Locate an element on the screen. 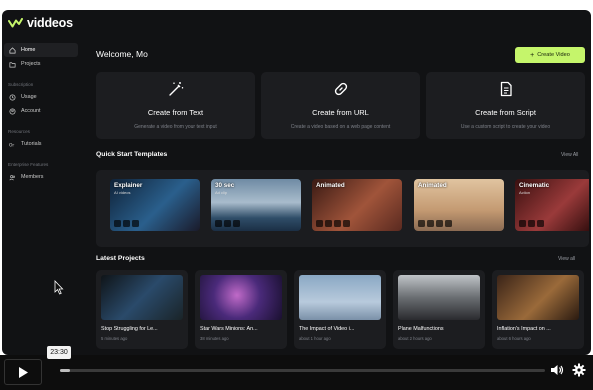 The height and width of the screenshot is (390, 593). template-card-animated-1: Animated is located at coordinates (357, 205).